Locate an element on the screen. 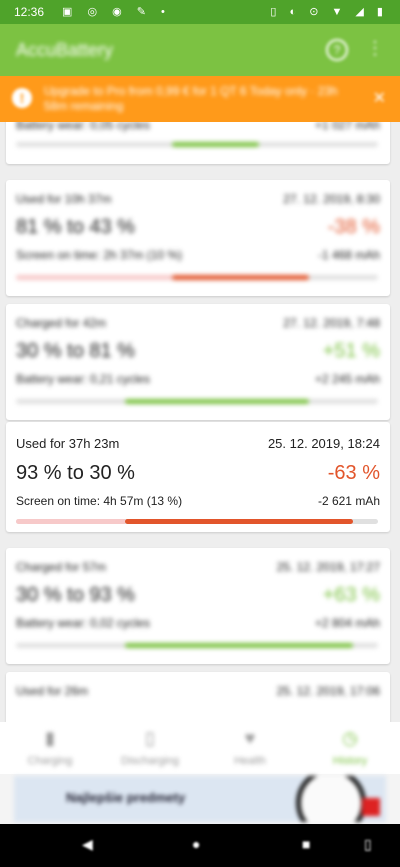 This screenshot has width=400, height=867. session-date: 25. 12. 2019, 17:27 is located at coordinates (328, 567).